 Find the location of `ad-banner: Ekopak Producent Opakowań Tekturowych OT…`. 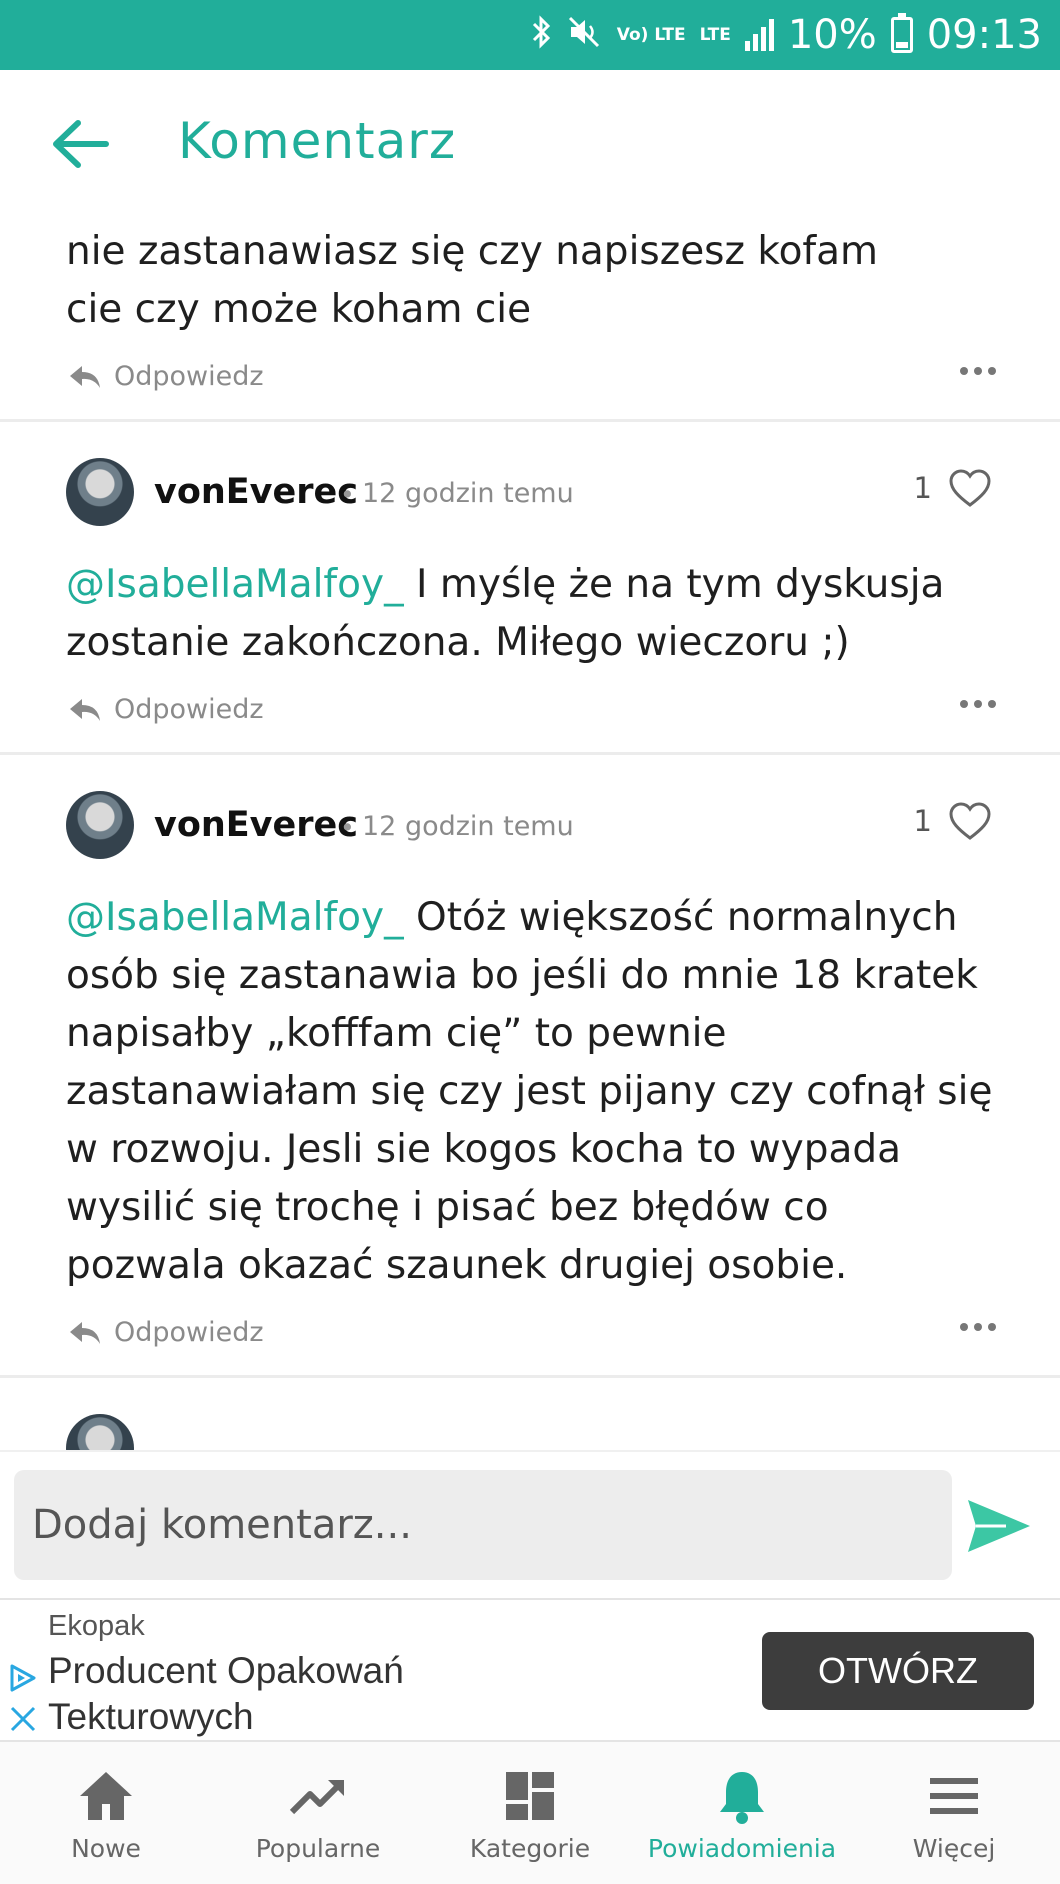

ad-banner: Ekopak Producent Opakowań Tekturowych OT… is located at coordinates (530, 1670).